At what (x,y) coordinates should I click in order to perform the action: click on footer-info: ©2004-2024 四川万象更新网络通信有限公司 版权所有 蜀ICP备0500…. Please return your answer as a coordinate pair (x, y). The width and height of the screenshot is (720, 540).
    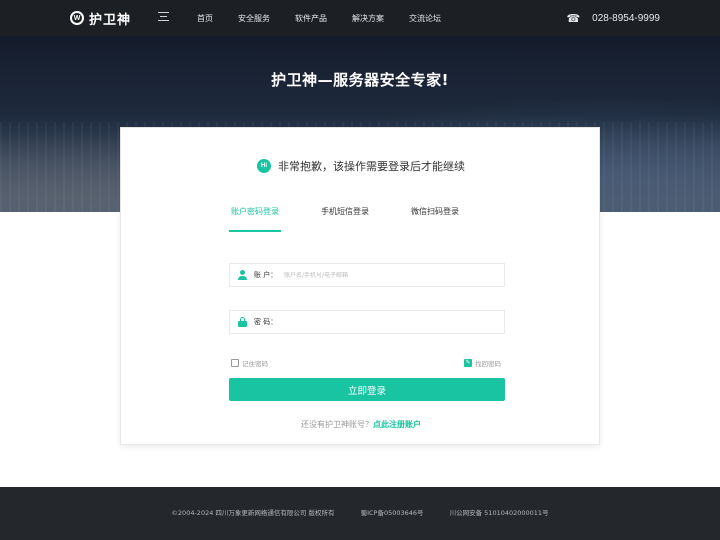
    Looking at the image, I should click on (360, 512).